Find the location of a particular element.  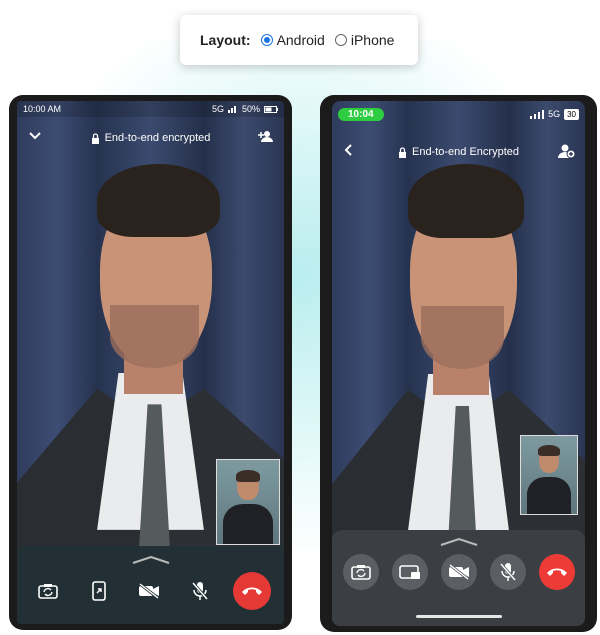

android-time: 10:00 AM is located at coordinates (42, 109).